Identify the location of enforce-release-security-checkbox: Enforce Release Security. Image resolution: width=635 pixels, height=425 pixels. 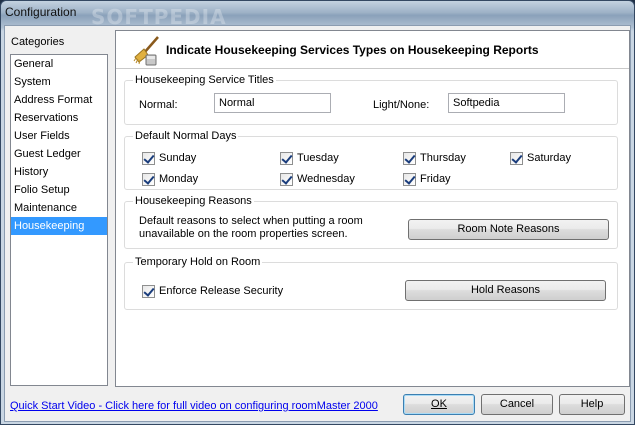
(212, 292).